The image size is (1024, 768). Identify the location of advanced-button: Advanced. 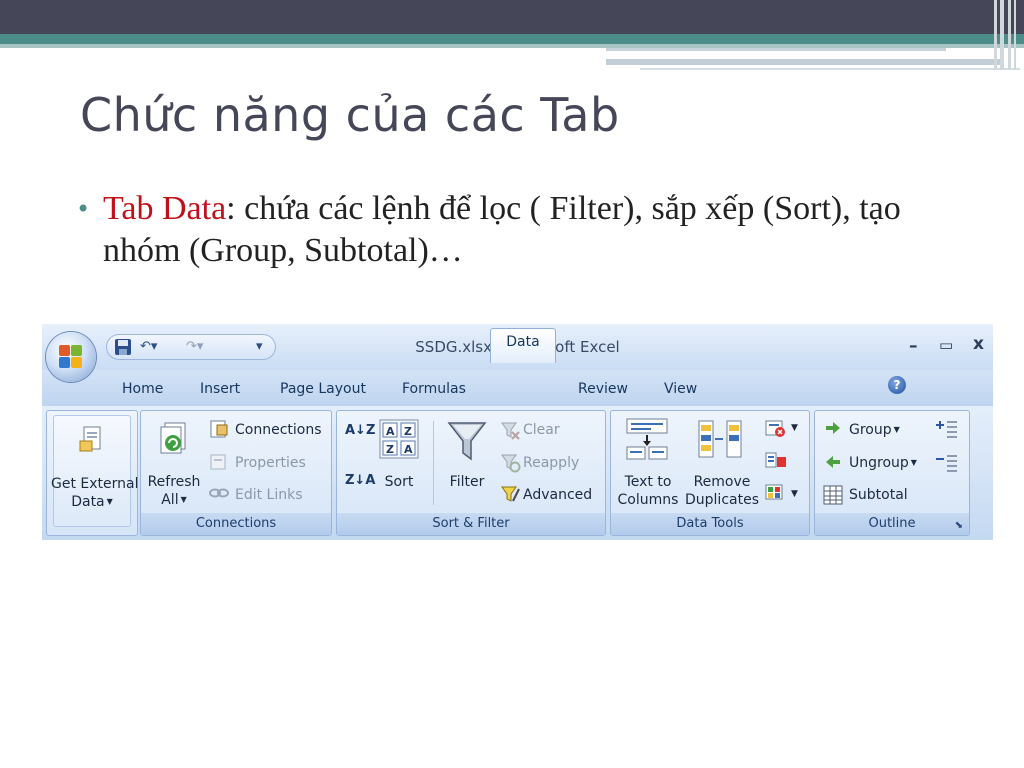
(557, 495).